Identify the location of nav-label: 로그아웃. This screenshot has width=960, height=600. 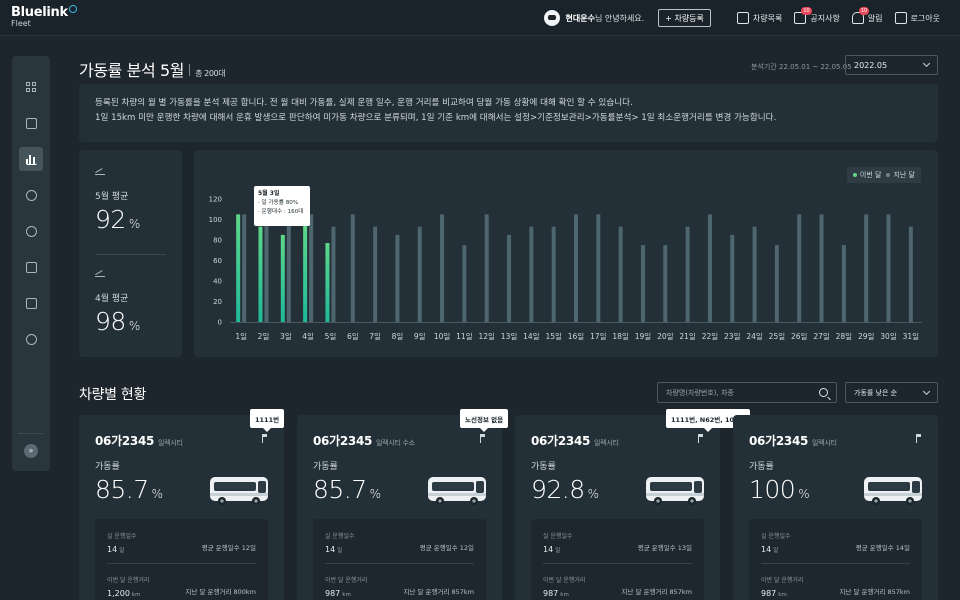
(925, 18).